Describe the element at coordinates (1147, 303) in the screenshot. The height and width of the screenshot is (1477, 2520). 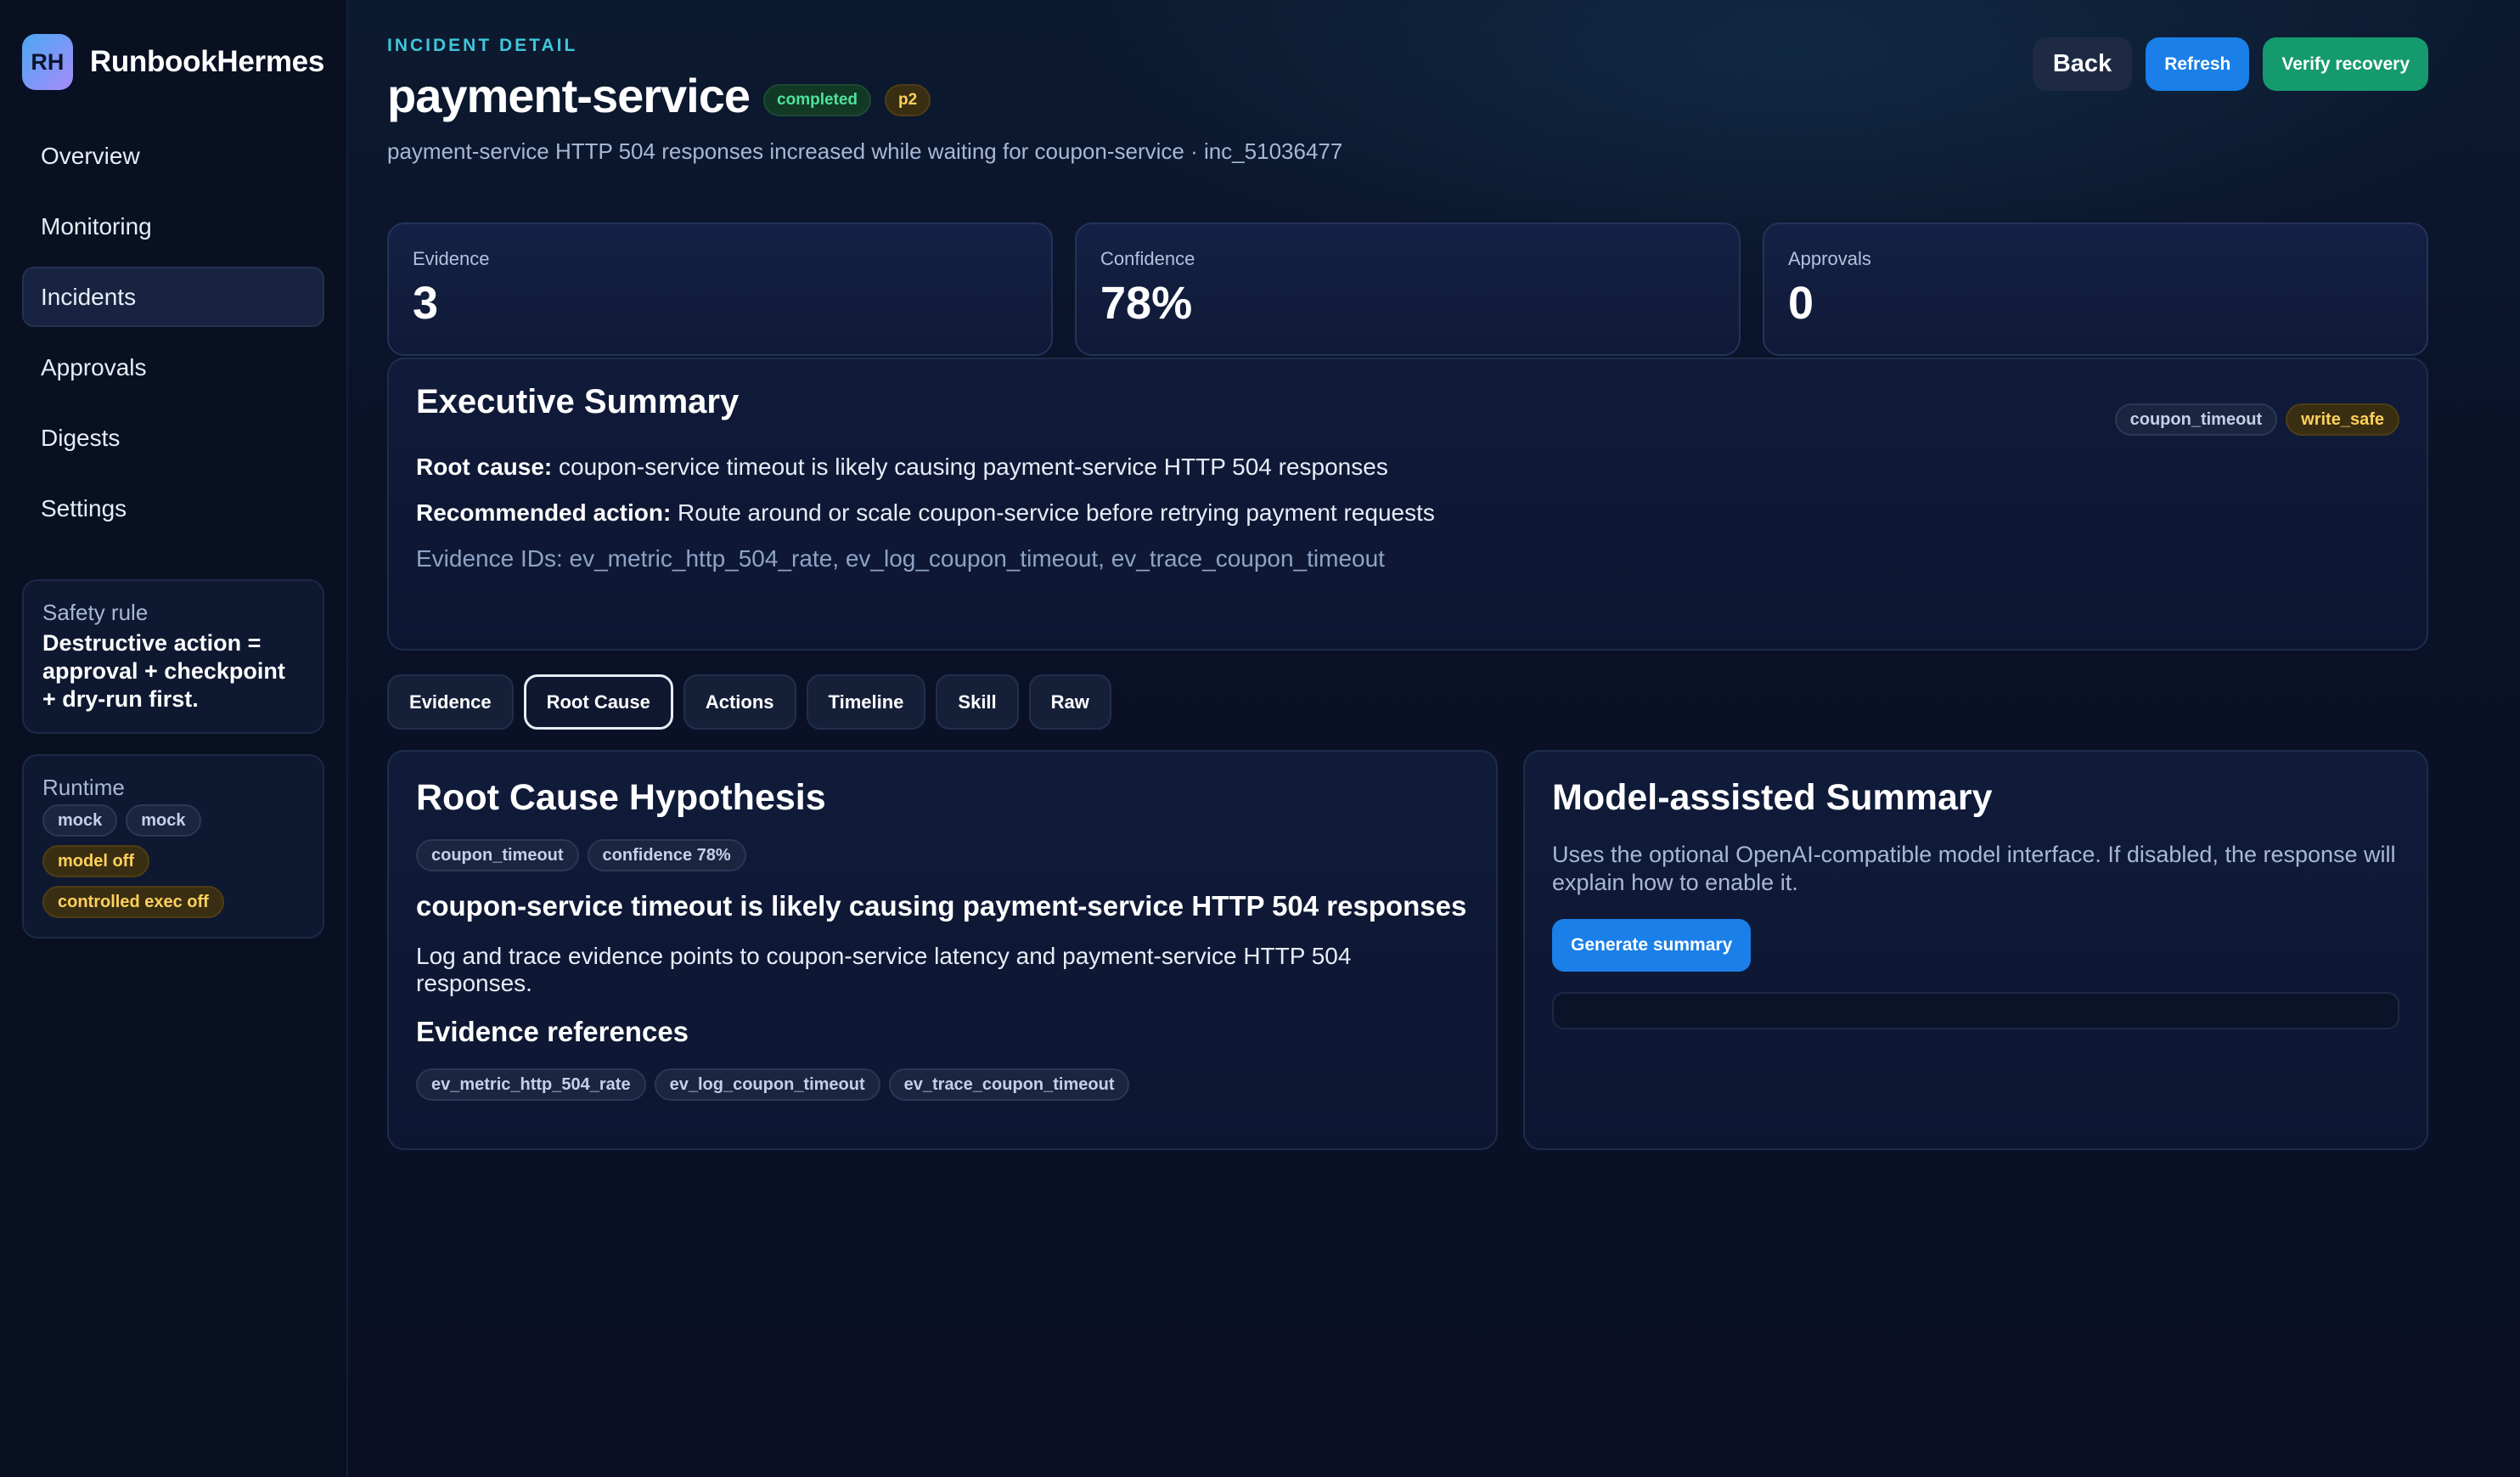
I see `stat-value: 78%` at that location.